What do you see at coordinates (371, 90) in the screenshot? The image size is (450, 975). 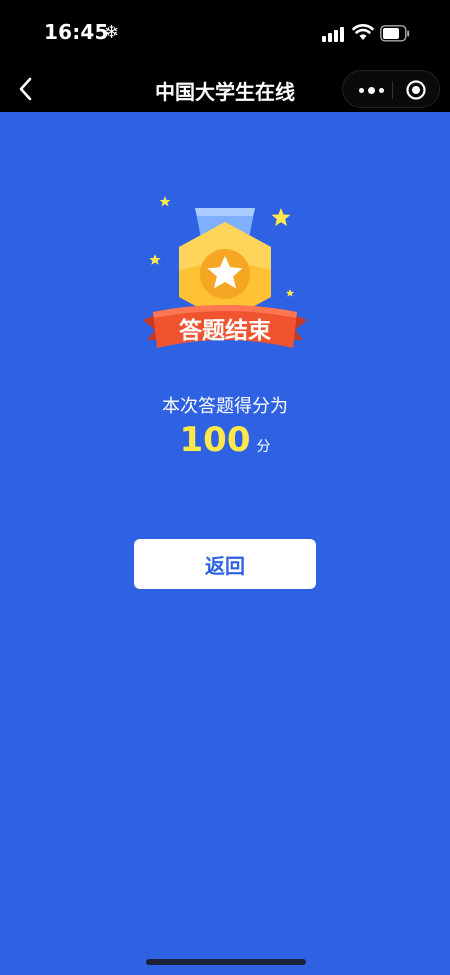 I see `more-options-icon` at bounding box center [371, 90].